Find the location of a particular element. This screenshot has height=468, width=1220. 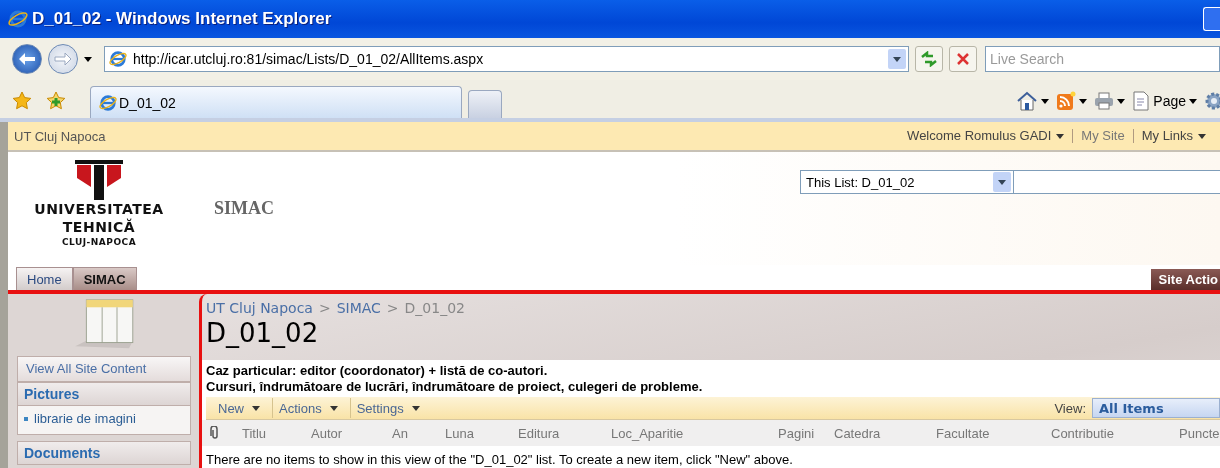

feeds-button is located at coordinates (1072, 101).